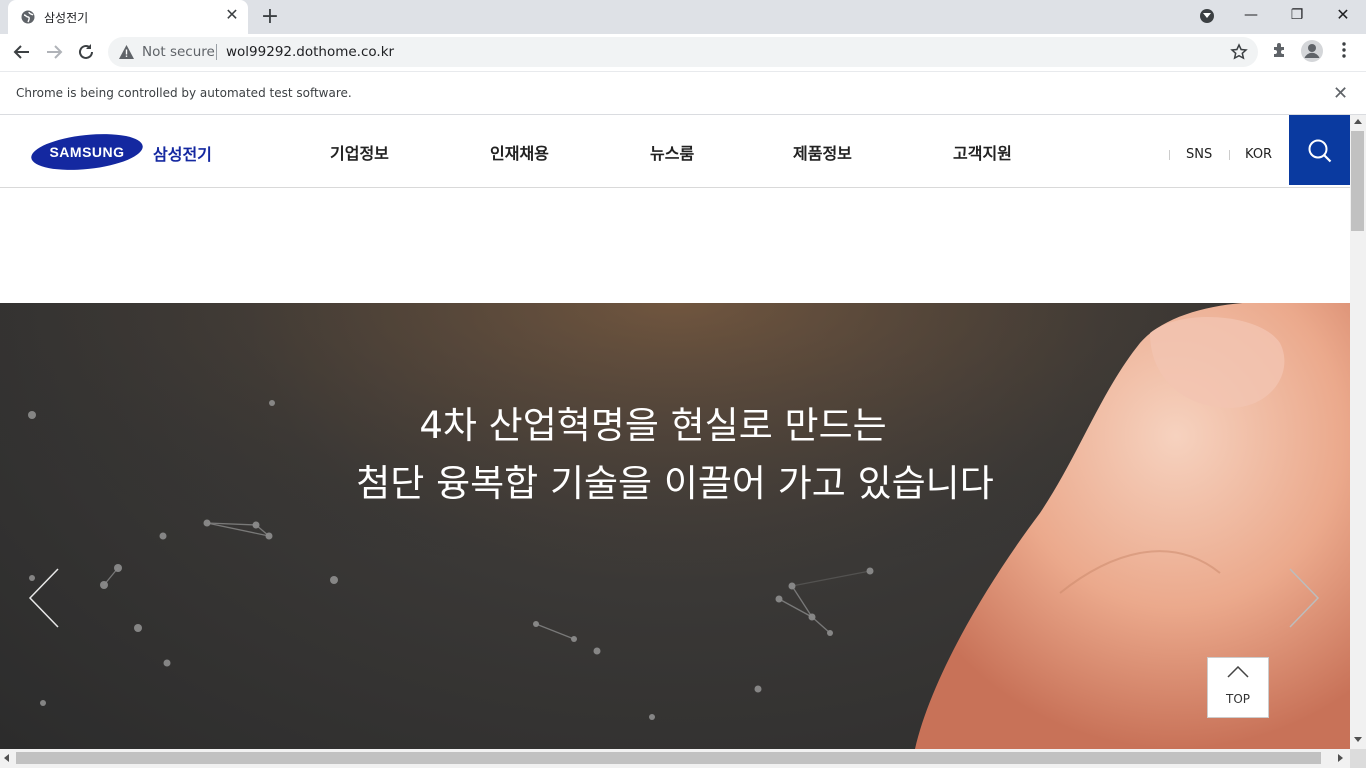  I want to click on chevron-left-icon, so click(44, 598).